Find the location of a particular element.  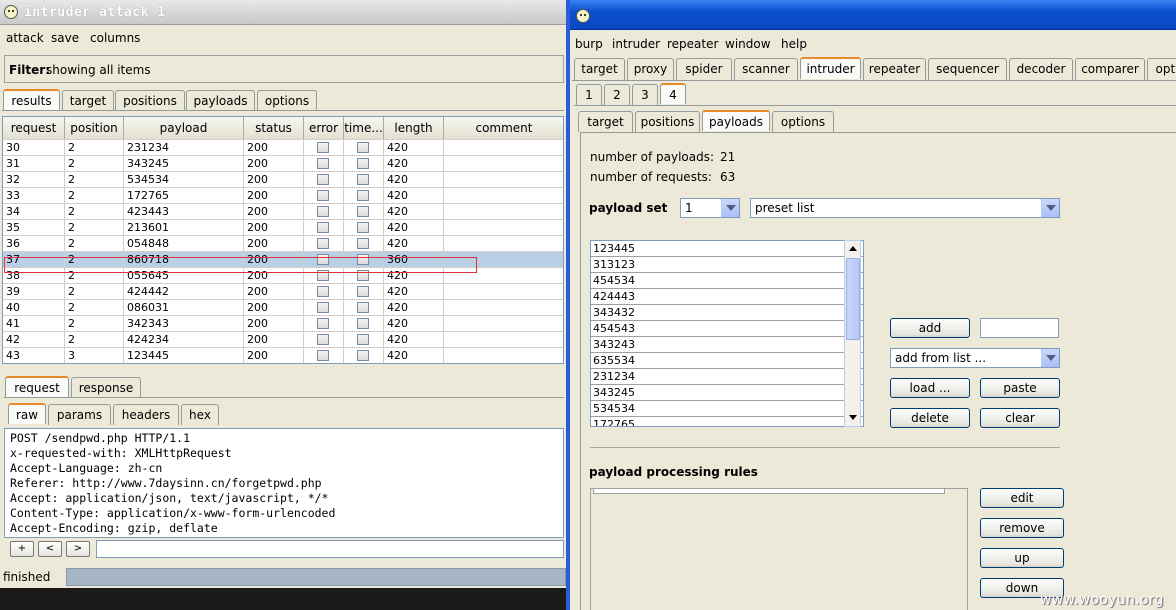

table-row: 38 2 055645 200 420 is located at coordinates (283, 276).